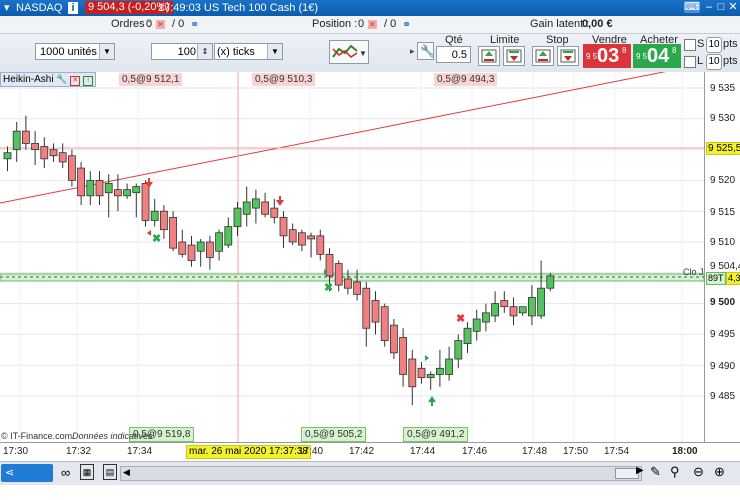  Describe the element at coordinates (489, 56) in the screenshot. I see `limit-buy-button` at that location.